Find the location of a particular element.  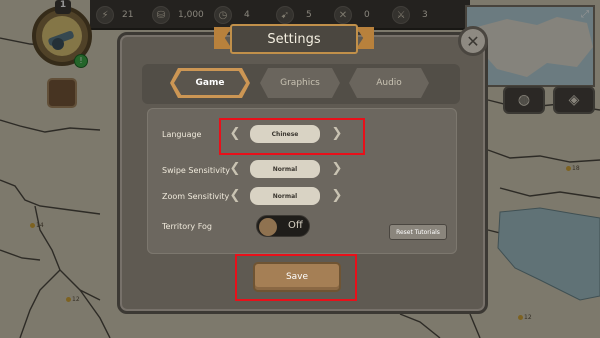

tab-audio: Audio is located at coordinates (389, 83).